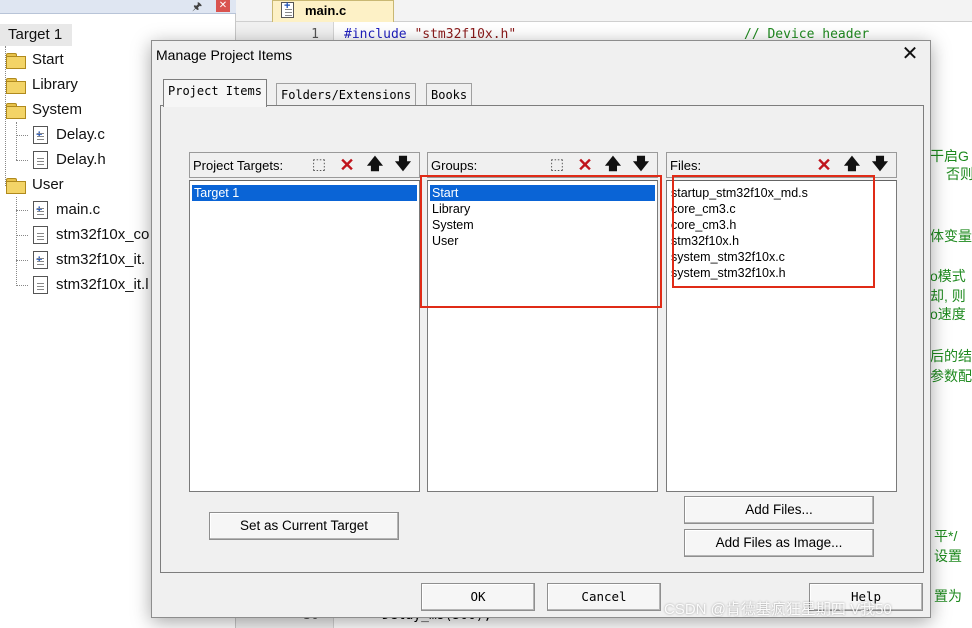 This screenshot has height=628, width=972. I want to click on close-pane-icon: ✕, so click(223, 6).